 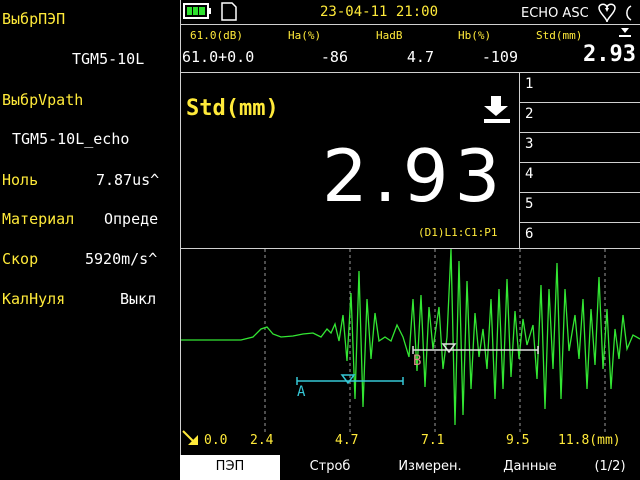 What do you see at coordinates (580, 178) in the screenshot?
I see `memory-slot: 4` at bounding box center [580, 178].